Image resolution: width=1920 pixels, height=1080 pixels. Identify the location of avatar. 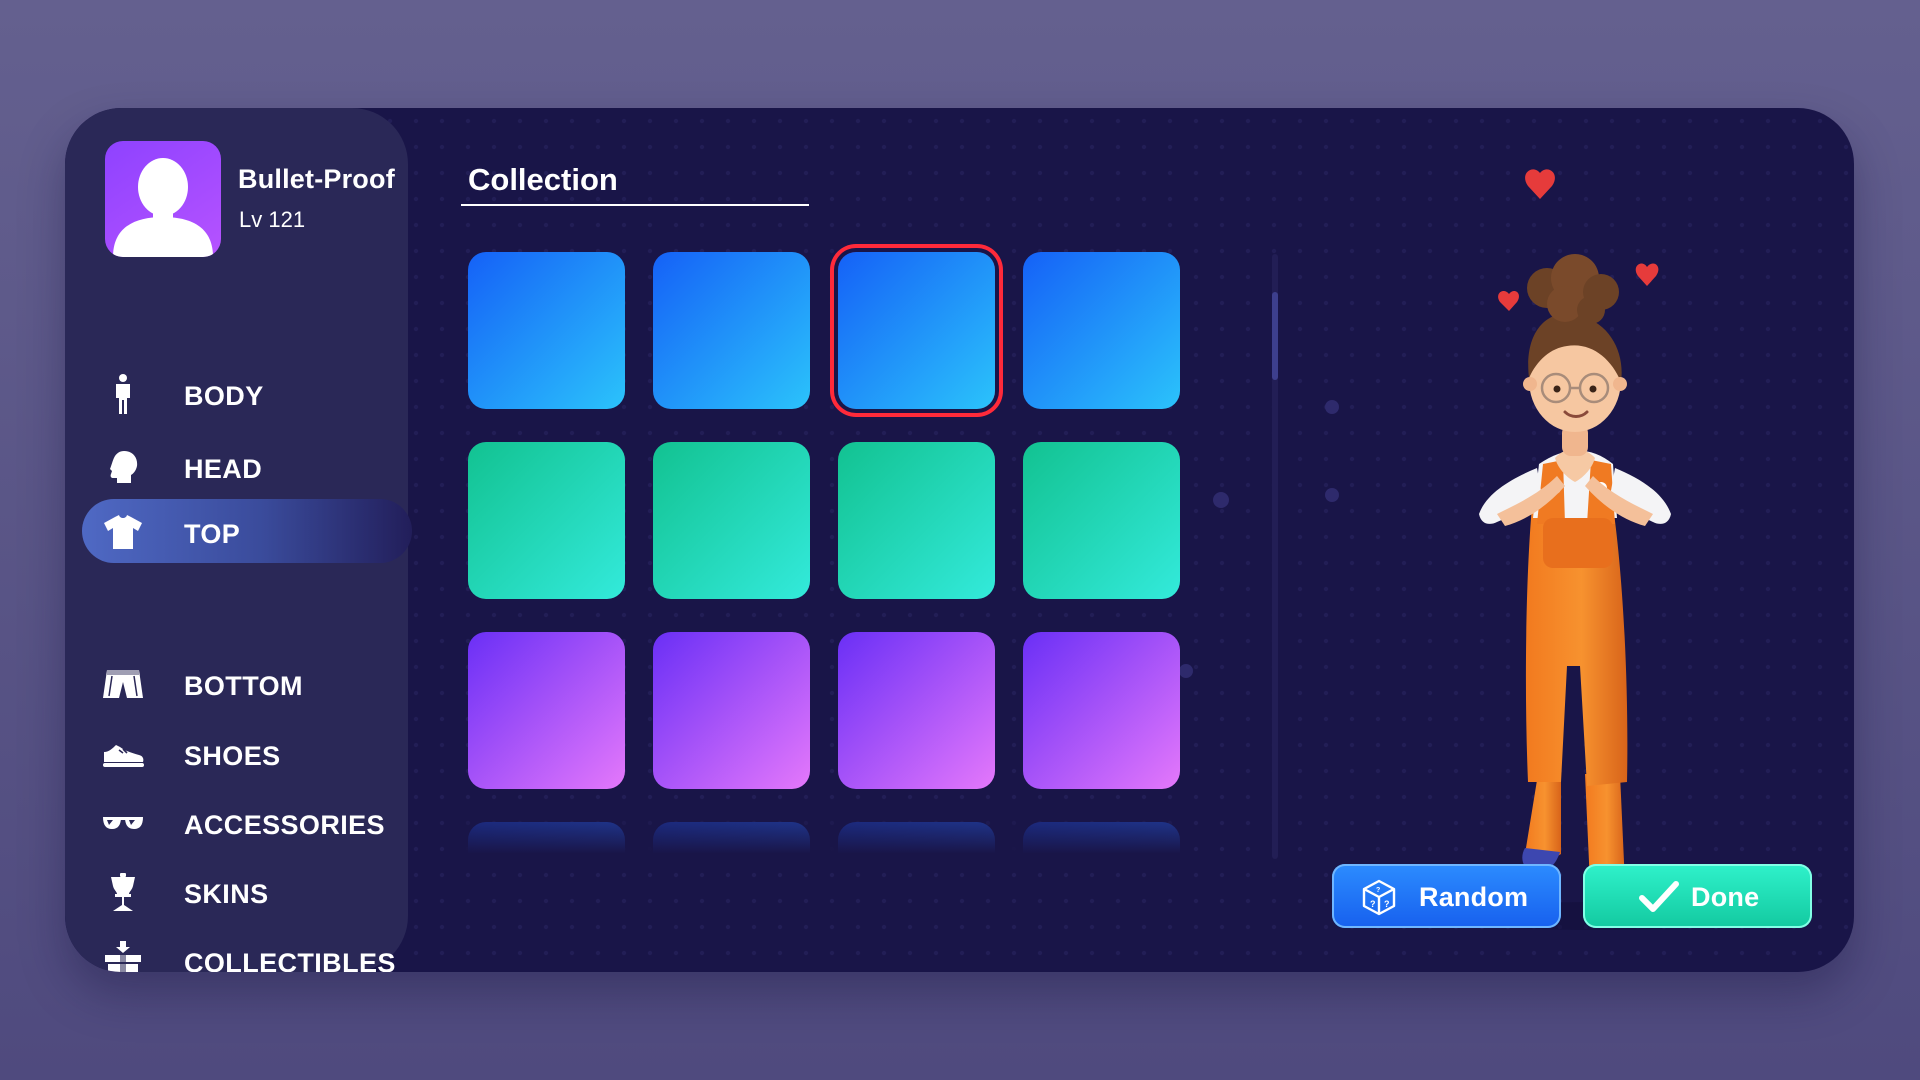
(163, 199).